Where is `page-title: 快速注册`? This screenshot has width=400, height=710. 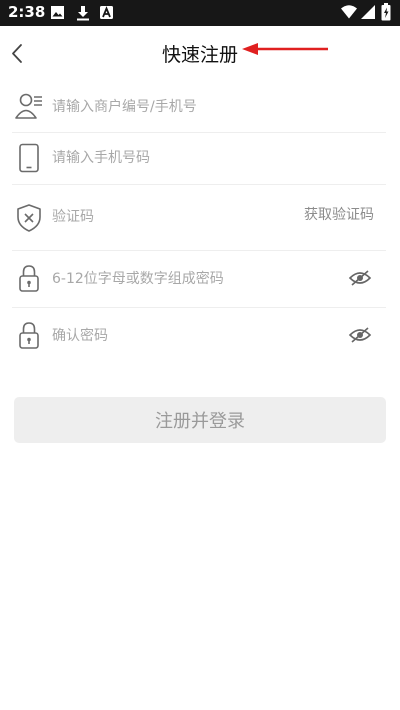 page-title: 快速注册 is located at coordinates (199, 55).